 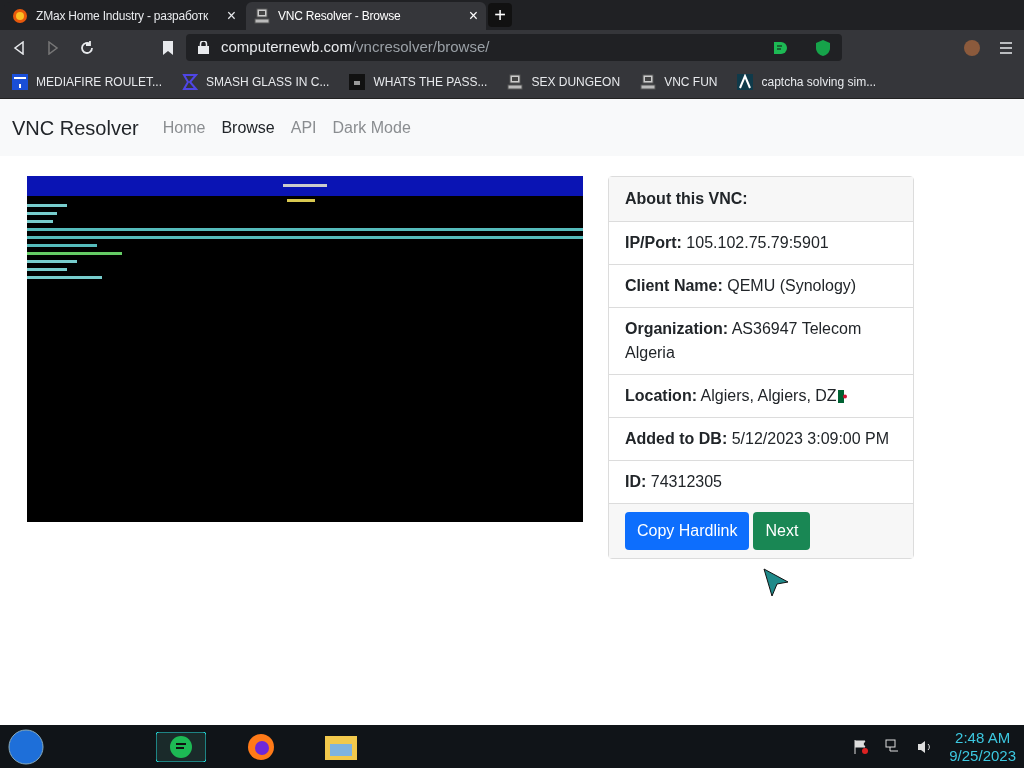 What do you see at coordinates (53, 47) in the screenshot?
I see `forward-icon` at bounding box center [53, 47].